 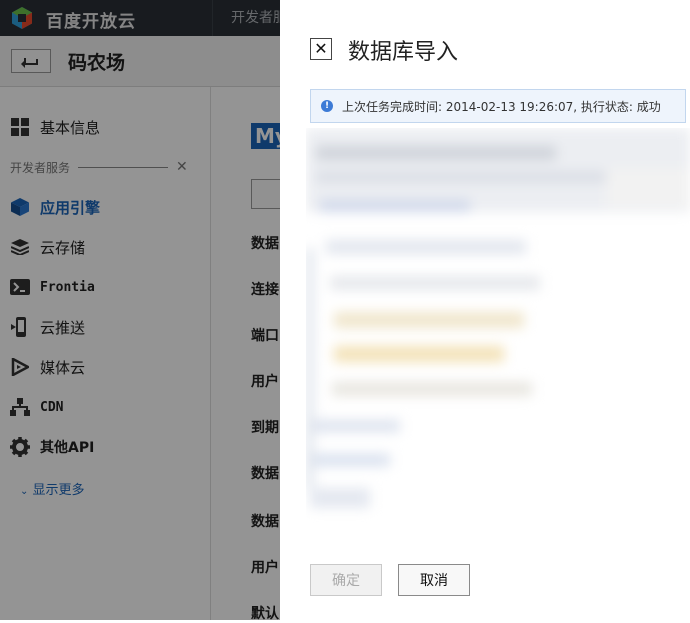 I want to click on info-icon: !, so click(x=327, y=106).